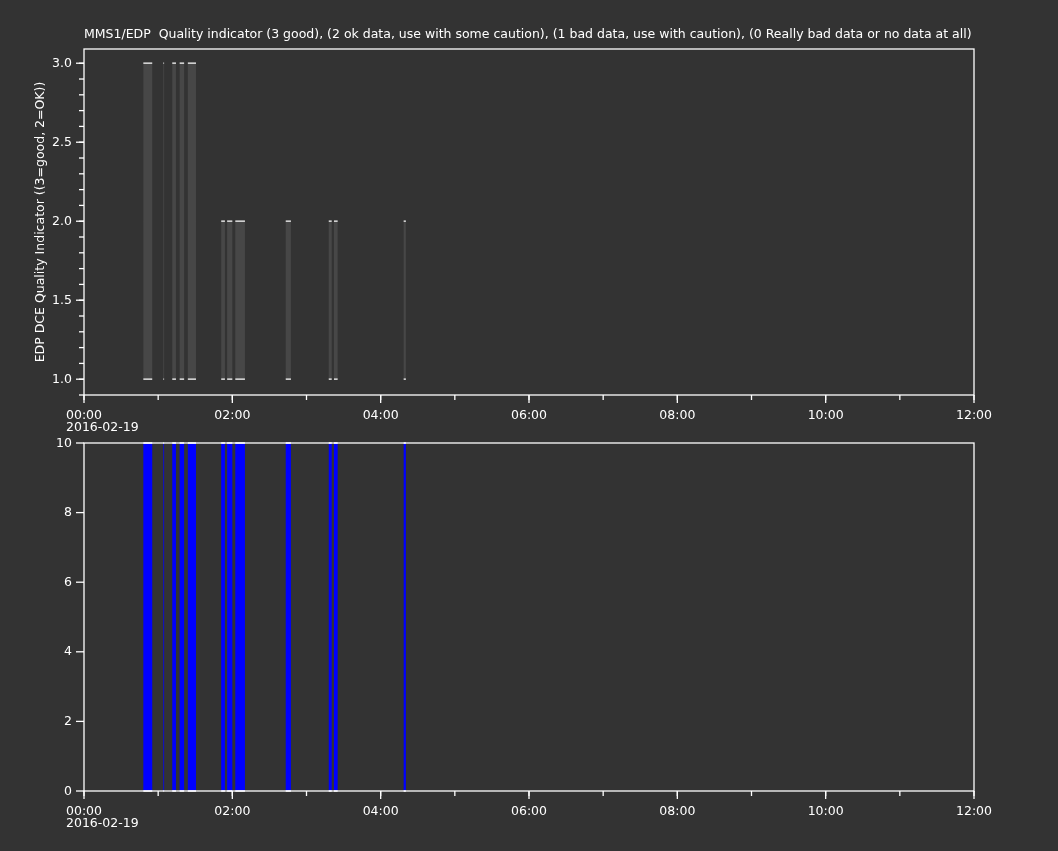 The width and height of the screenshot is (1058, 851). What do you see at coordinates (62, 378) in the screenshot?
I see `y-tick-label: 1.0` at bounding box center [62, 378].